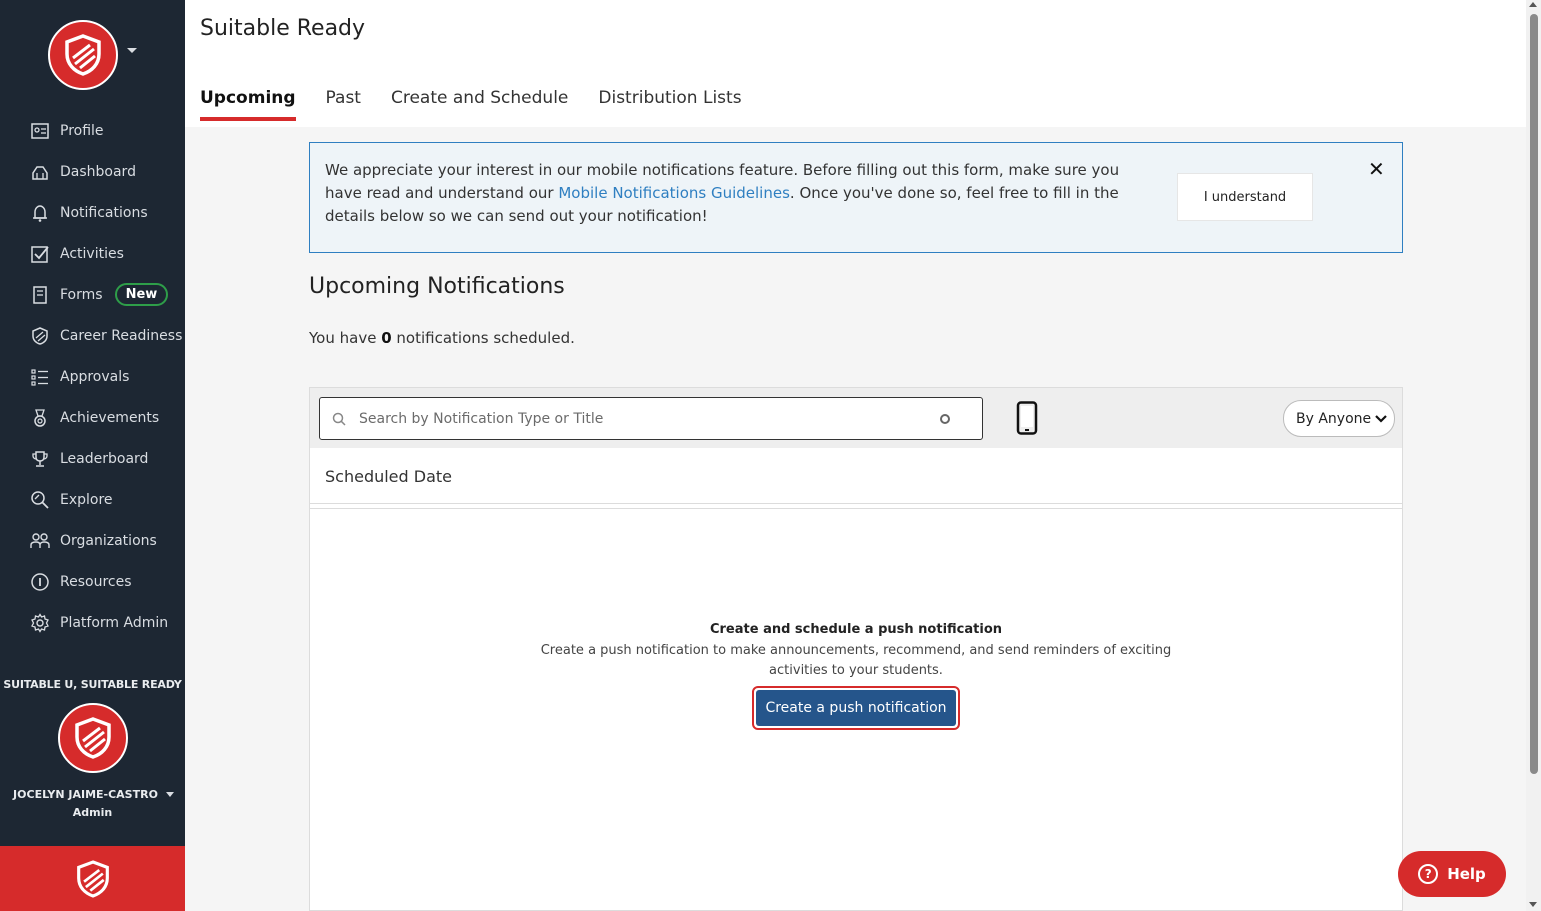 The image size is (1541, 911). I want to click on page-scrollbar, so click(1533, 455).